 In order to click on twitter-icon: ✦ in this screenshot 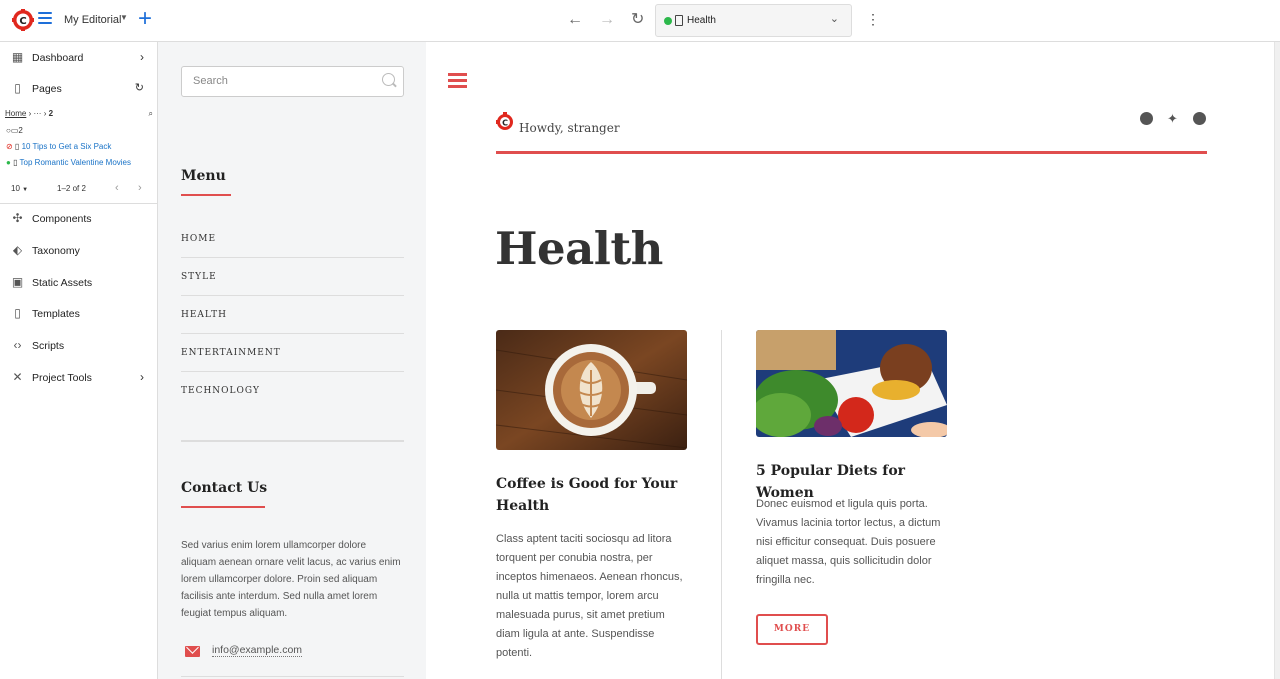, I will do `click(1172, 118)`.